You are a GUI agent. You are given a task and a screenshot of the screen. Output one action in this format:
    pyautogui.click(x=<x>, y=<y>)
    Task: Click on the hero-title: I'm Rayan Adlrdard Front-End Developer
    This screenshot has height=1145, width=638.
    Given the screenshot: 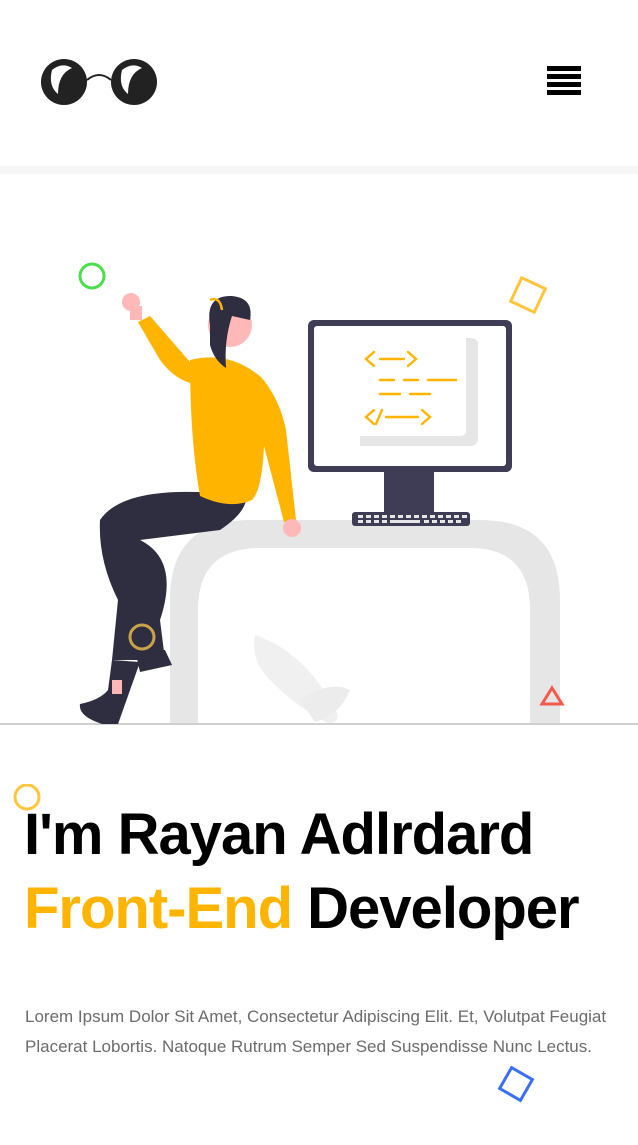 What is the action you would take?
    pyautogui.click(x=302, y=872)
    